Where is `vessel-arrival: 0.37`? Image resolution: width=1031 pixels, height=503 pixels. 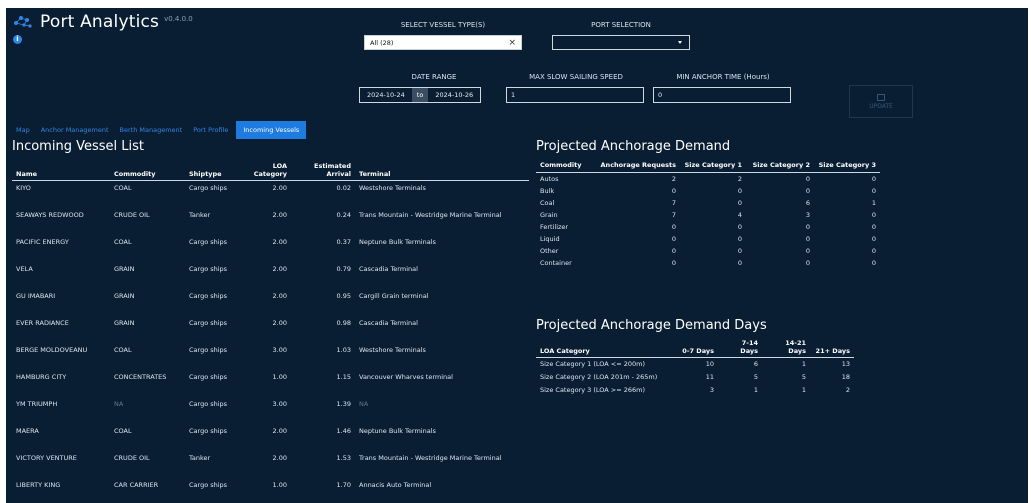 vessel-arrival: 0.37 is located at coordinates (343, 241).